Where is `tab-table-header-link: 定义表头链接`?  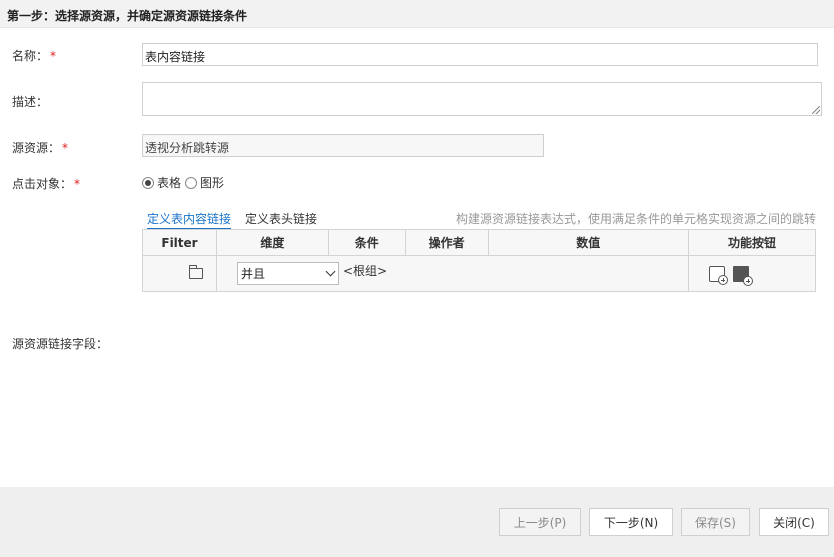 tab-table-header-link: 定义表头链接 is located at coordinates (281, 218).